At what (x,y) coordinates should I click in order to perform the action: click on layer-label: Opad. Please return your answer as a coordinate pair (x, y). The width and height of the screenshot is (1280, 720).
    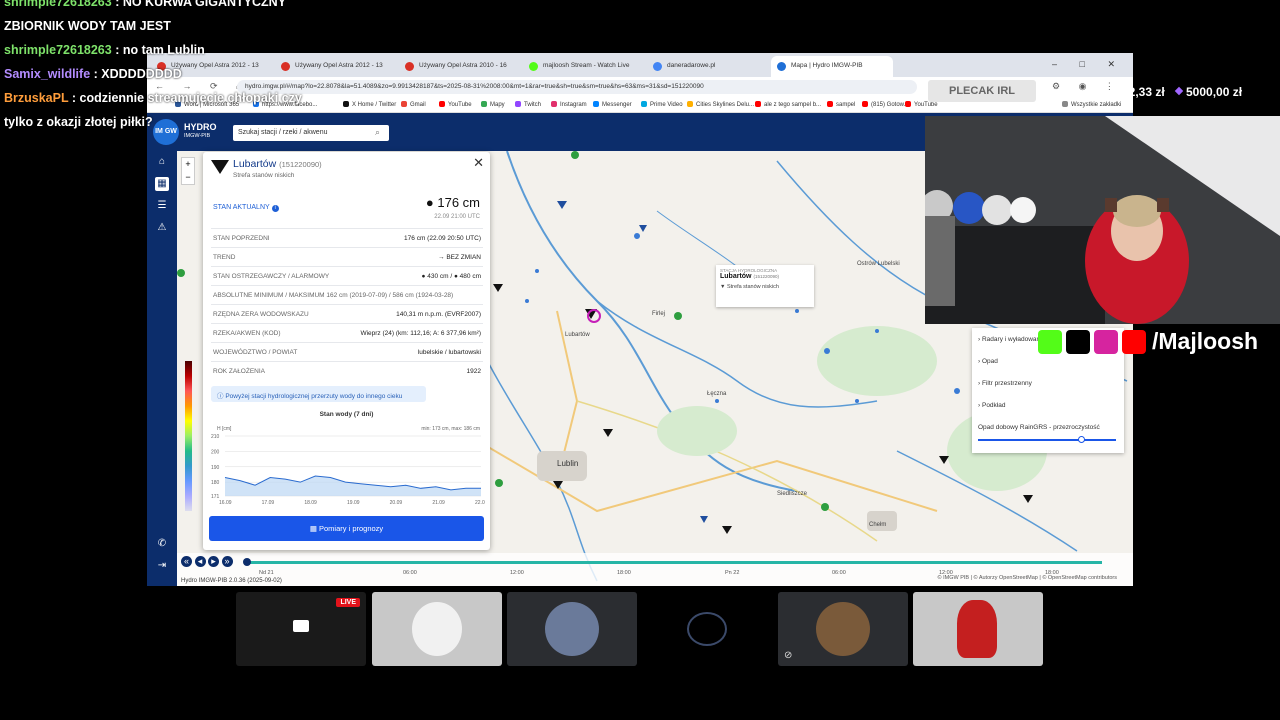
    Looking at the image, I should click on (989, 361).